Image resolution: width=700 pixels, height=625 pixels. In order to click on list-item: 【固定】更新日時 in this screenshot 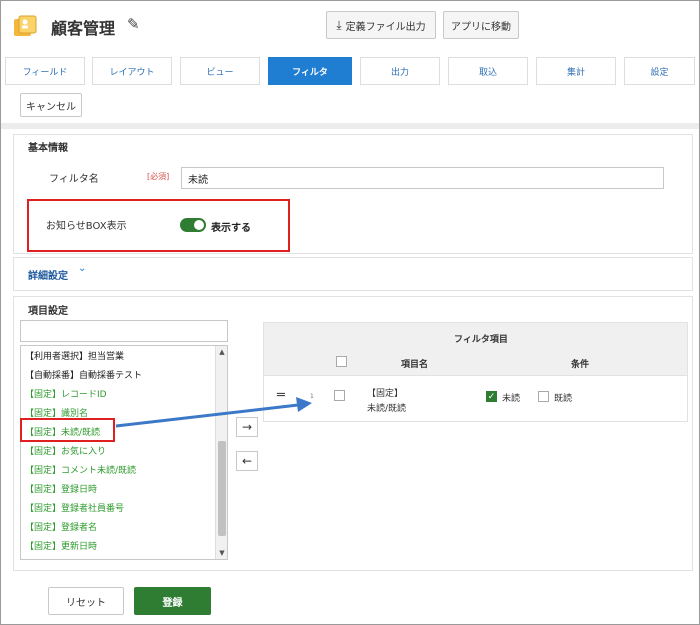, I will do `click(61, 545)`.